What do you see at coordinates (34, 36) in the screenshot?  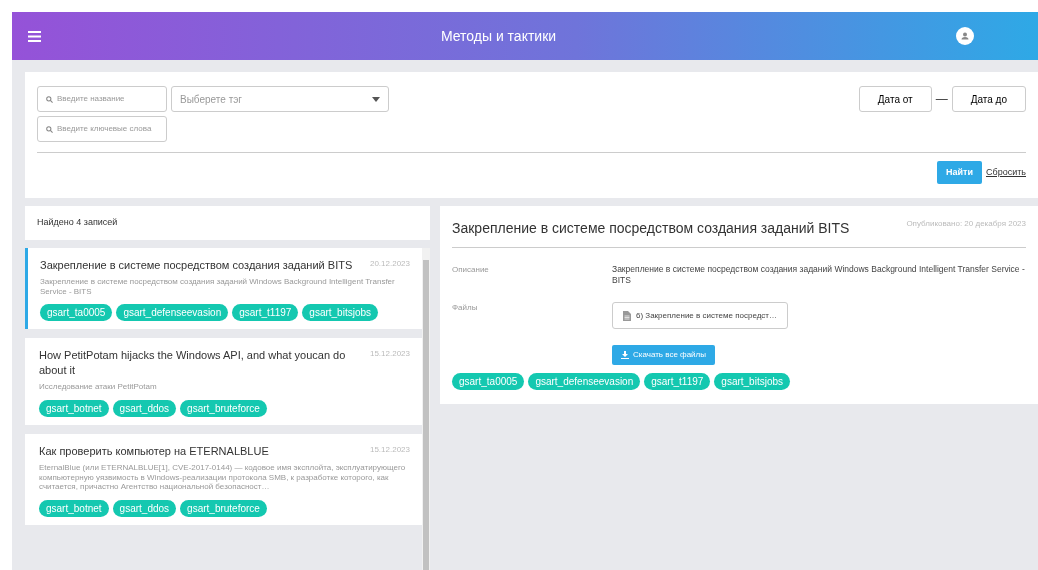 I see `menu-icon` at bounding box center [34, 36].